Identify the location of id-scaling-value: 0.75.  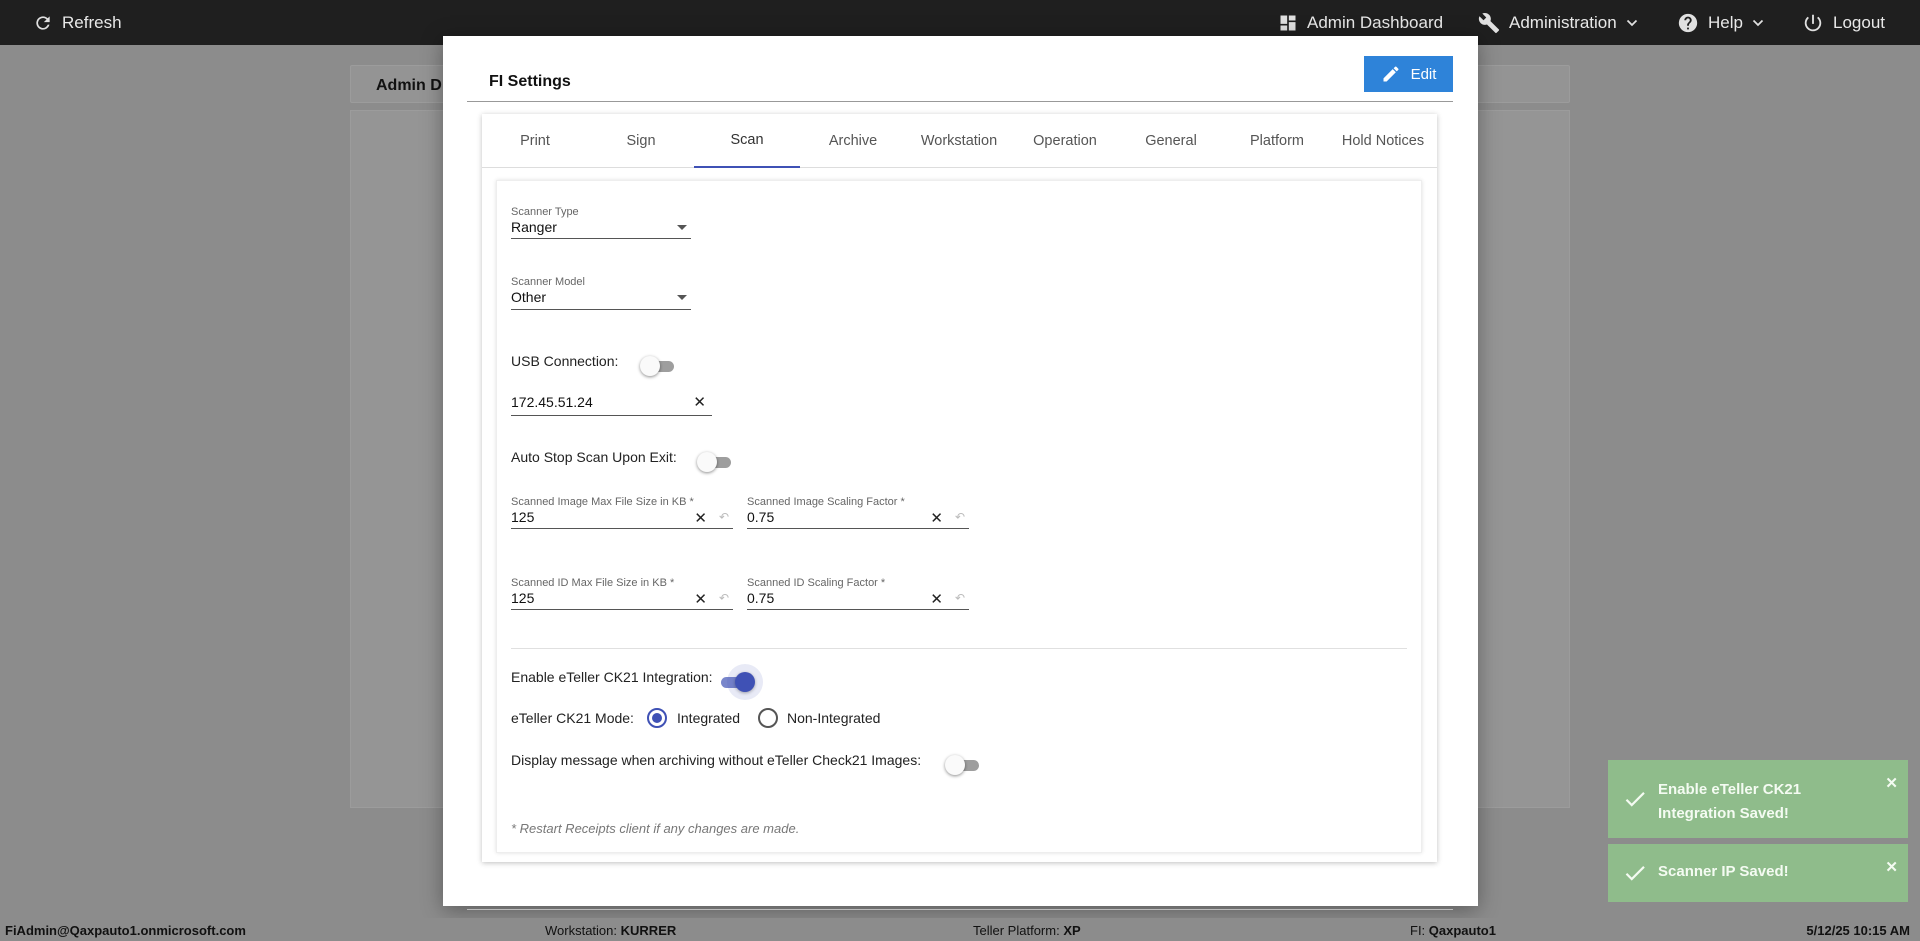
(761, 598).